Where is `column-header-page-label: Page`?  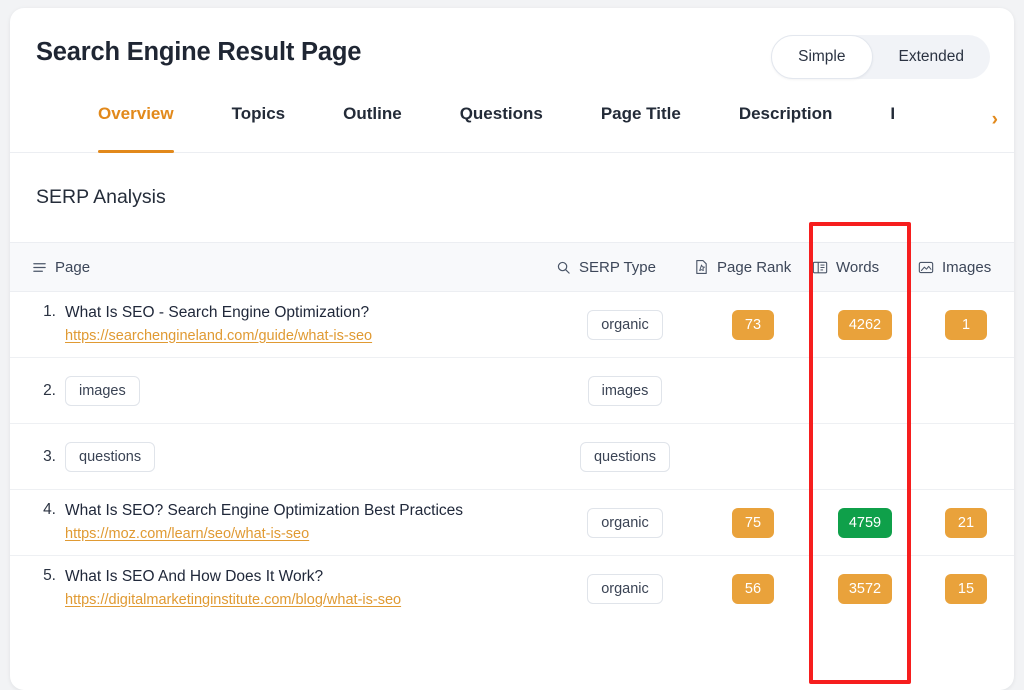
column-header-page-label: Page is located at coordinates (73, 267).